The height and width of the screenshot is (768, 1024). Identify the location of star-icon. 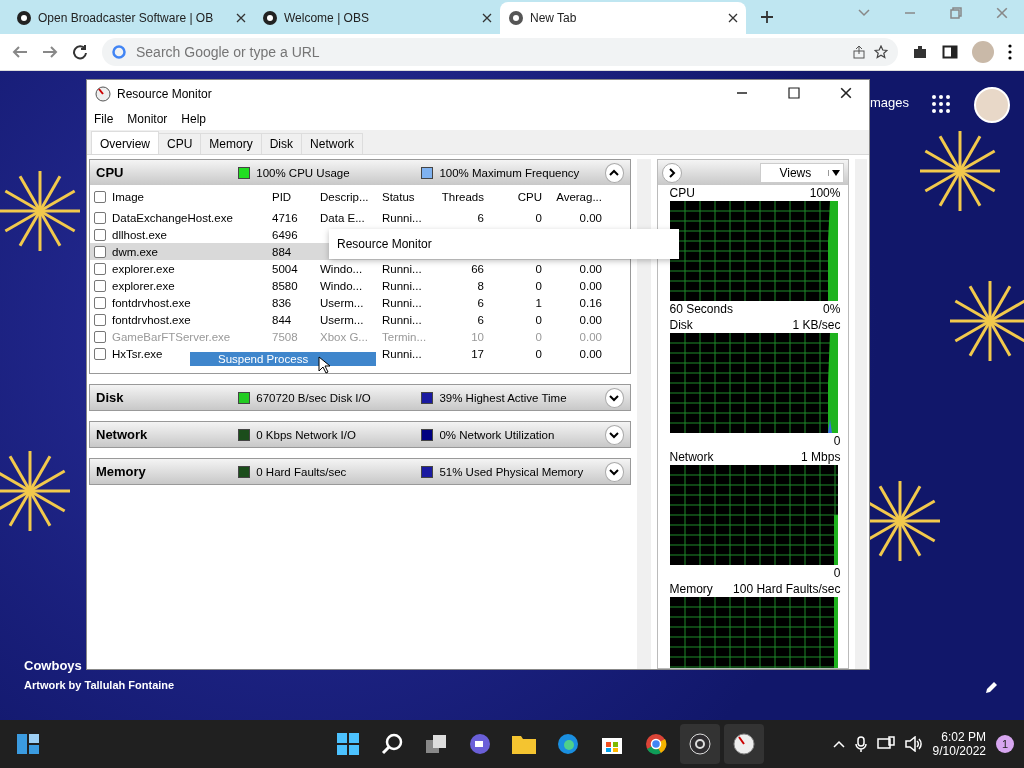
(881, 52).